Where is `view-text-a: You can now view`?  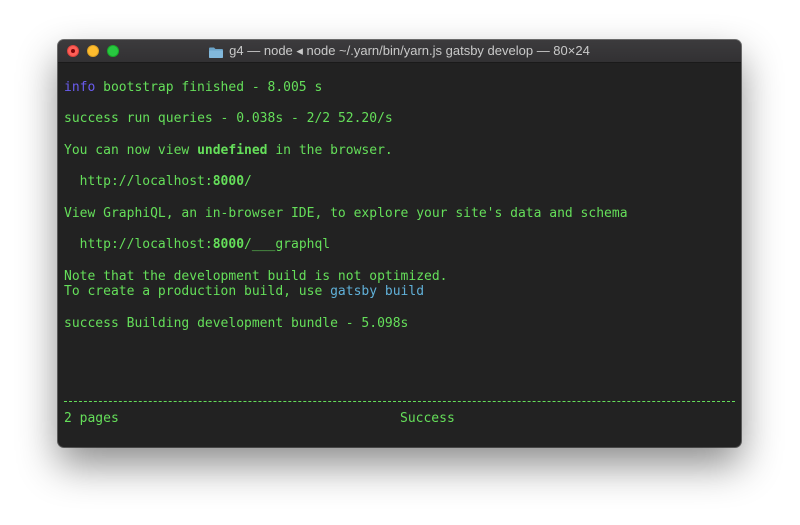
view-text-a: You can now view is located at coordinates (131, 150).